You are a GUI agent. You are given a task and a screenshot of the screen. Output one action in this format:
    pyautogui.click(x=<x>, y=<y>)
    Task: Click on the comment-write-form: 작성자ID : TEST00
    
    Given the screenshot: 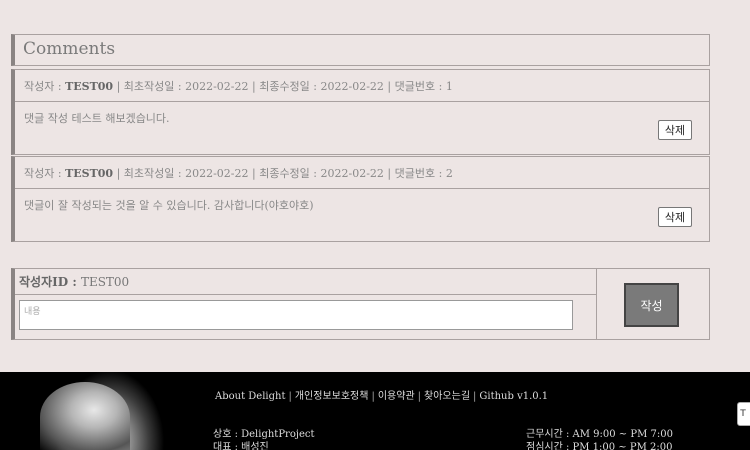 What is the action you would take?
    pyautogui.click(x=304, y=304)
    